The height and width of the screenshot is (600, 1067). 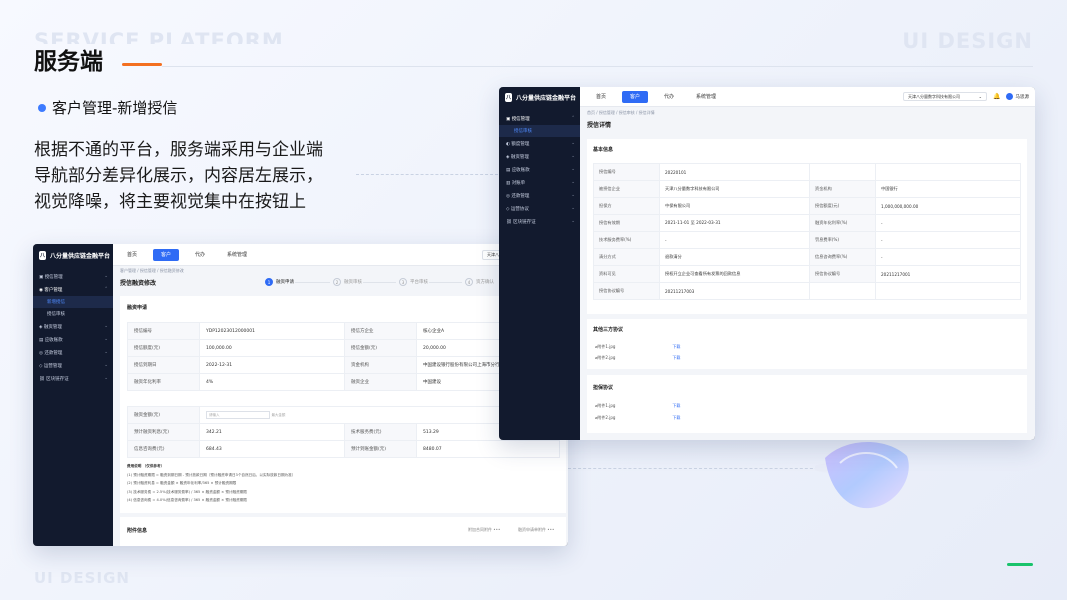 What do you see at coordinates (82, 578) in the screenshot?
I see `watermark-ui-design-bottom: UI DESIGN` at bounding box center [82, 578].